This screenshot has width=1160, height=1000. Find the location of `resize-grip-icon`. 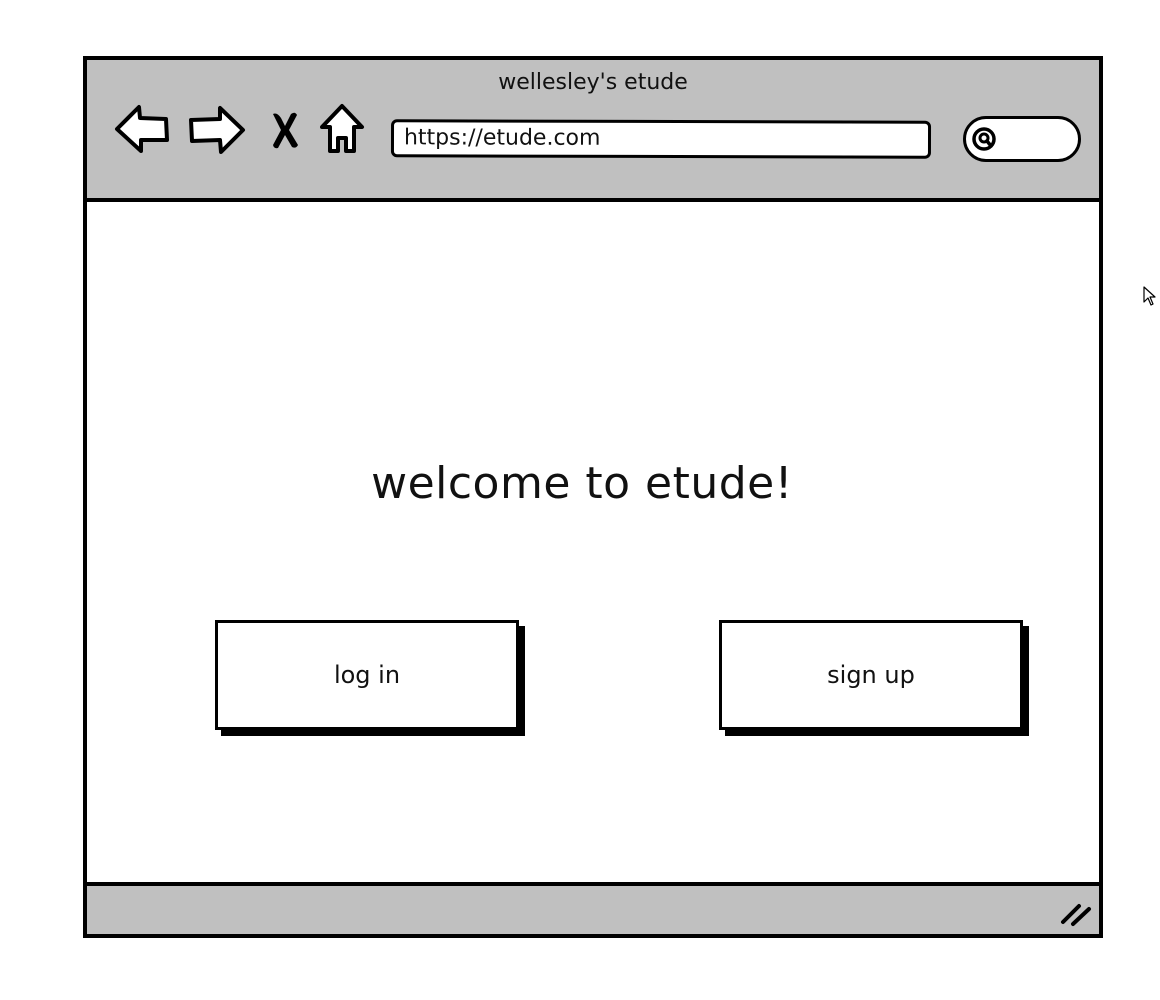

resize-grip-icon is located at coordinates (1076, 914).